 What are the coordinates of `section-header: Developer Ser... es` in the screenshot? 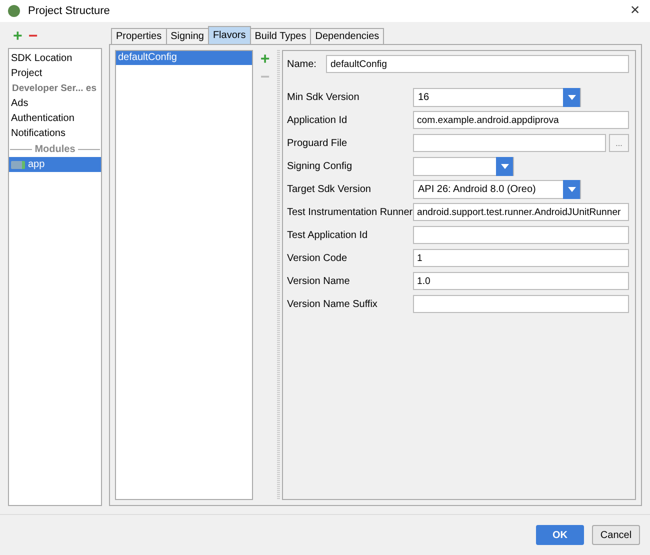 It's located at (53, 89).